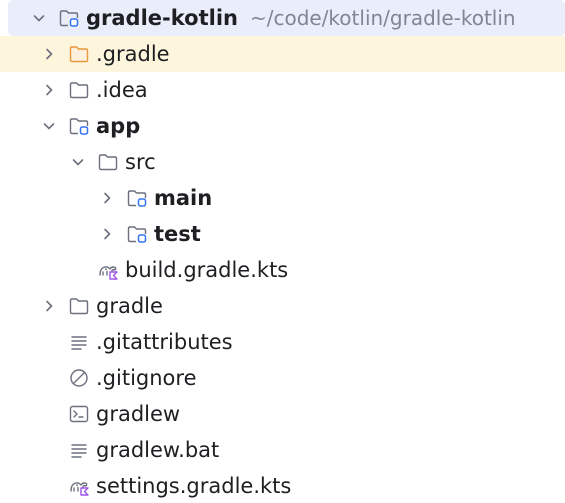  I want to click on tree-item-label: .idea, so click(122, 90).